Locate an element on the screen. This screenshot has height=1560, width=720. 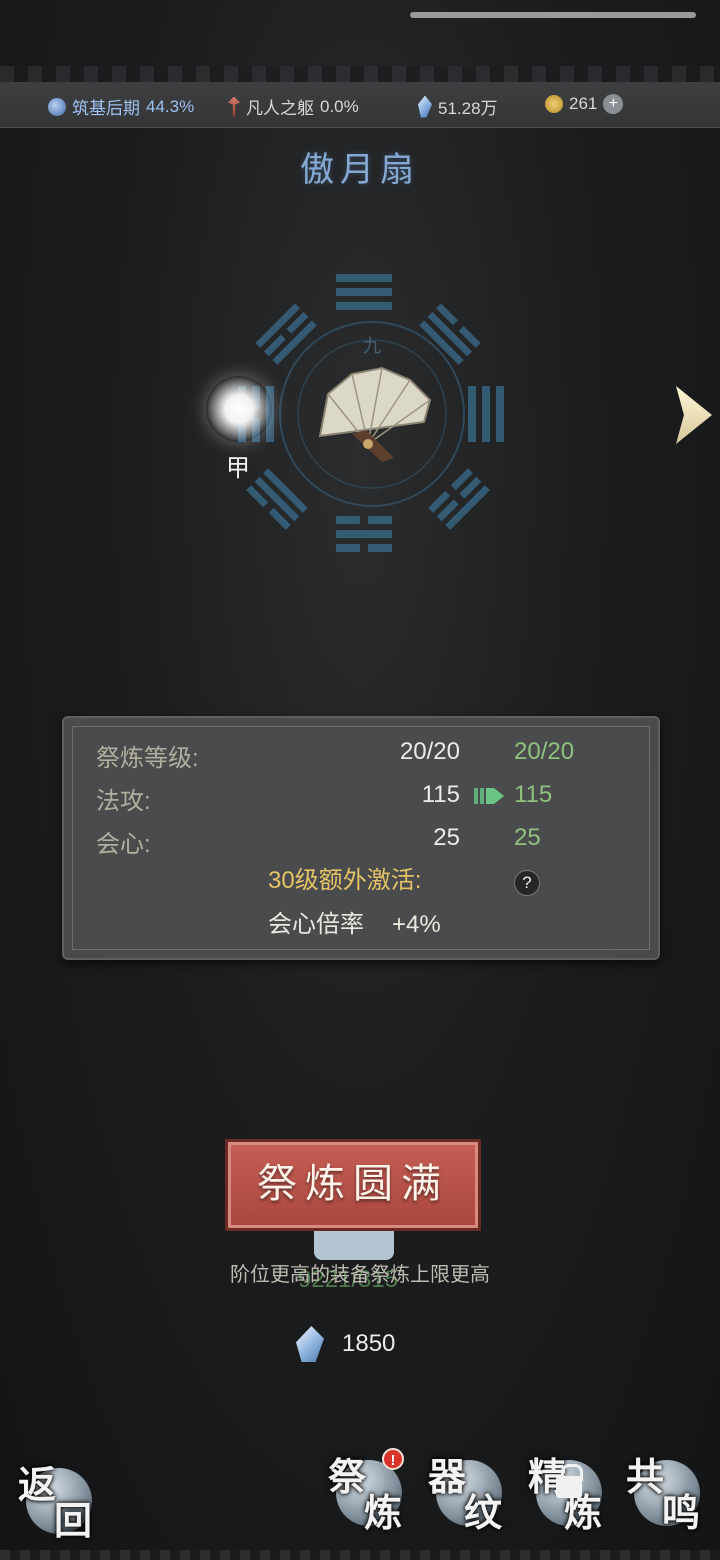
fan-icon is located at coordinates (375, 414).